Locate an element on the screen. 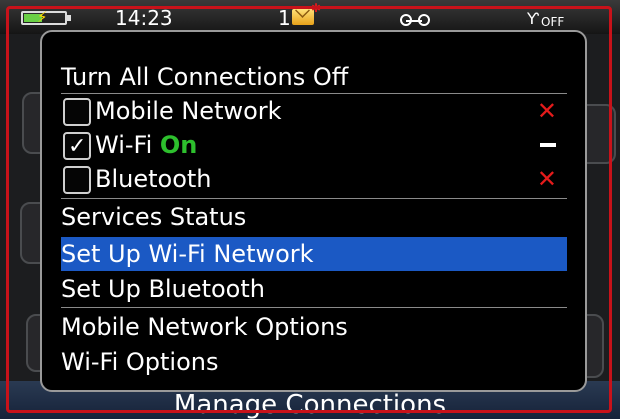 The width and height of the screenshot is (620, 419). menu-item-label: Mobile Network Options is located at coordinates (204, 327).